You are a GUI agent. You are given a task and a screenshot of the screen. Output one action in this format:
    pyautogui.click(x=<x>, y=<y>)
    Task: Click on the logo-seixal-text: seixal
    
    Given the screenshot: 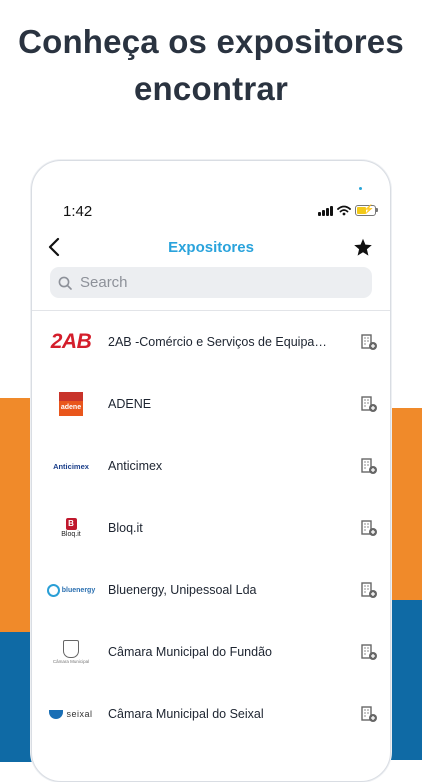 What is the action you would take?
    pyautogui.click(x=79, y=714)
    